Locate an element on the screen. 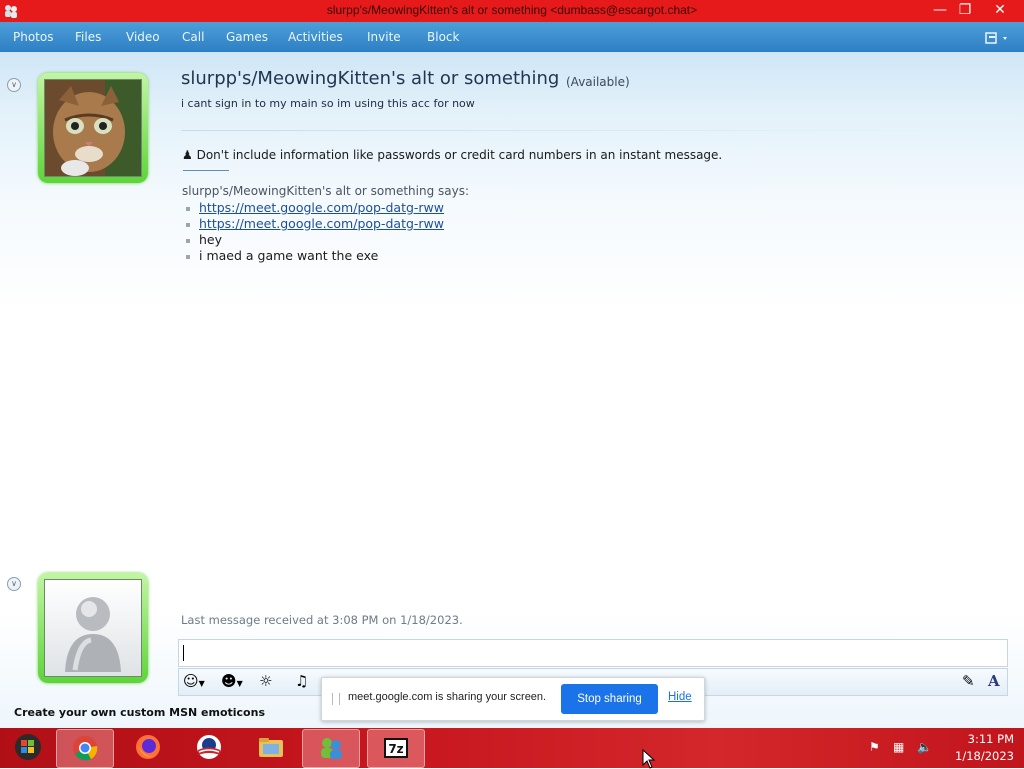 The width and height of the screenshot is (1024, 769). taskbar-file-explorer is located at coordinates (271, 747).